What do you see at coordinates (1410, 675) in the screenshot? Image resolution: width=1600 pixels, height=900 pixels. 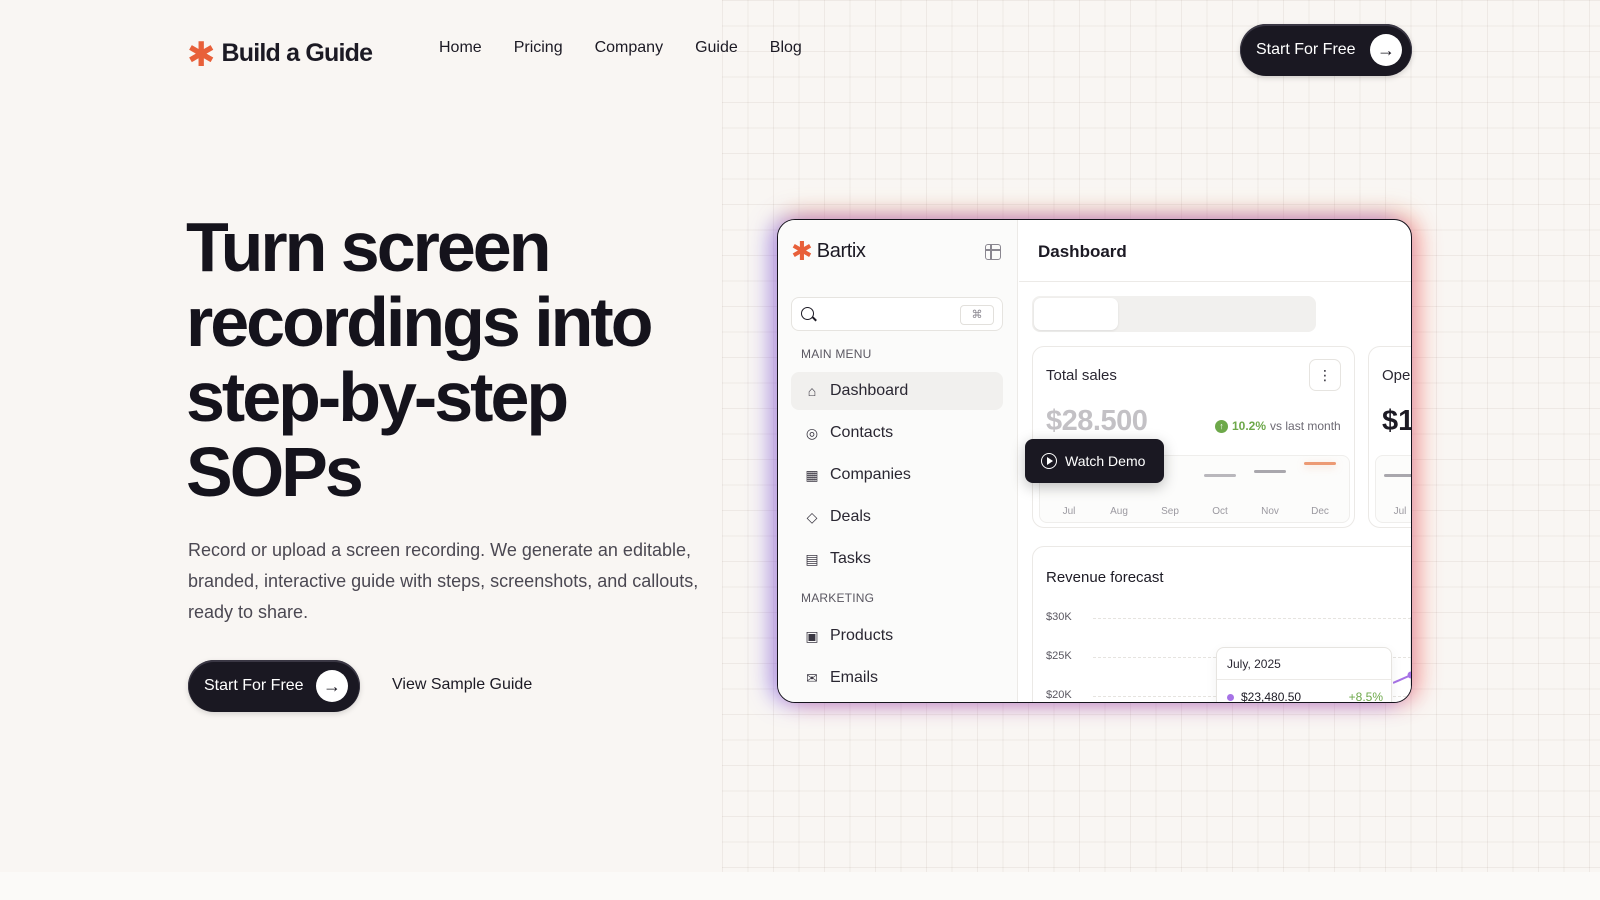 I see `revenue-point` at bounding box center [1410, 675].